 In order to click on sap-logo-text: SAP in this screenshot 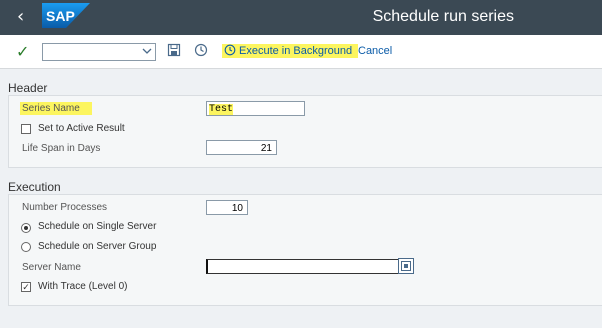, I will do `click(60, 16)`.